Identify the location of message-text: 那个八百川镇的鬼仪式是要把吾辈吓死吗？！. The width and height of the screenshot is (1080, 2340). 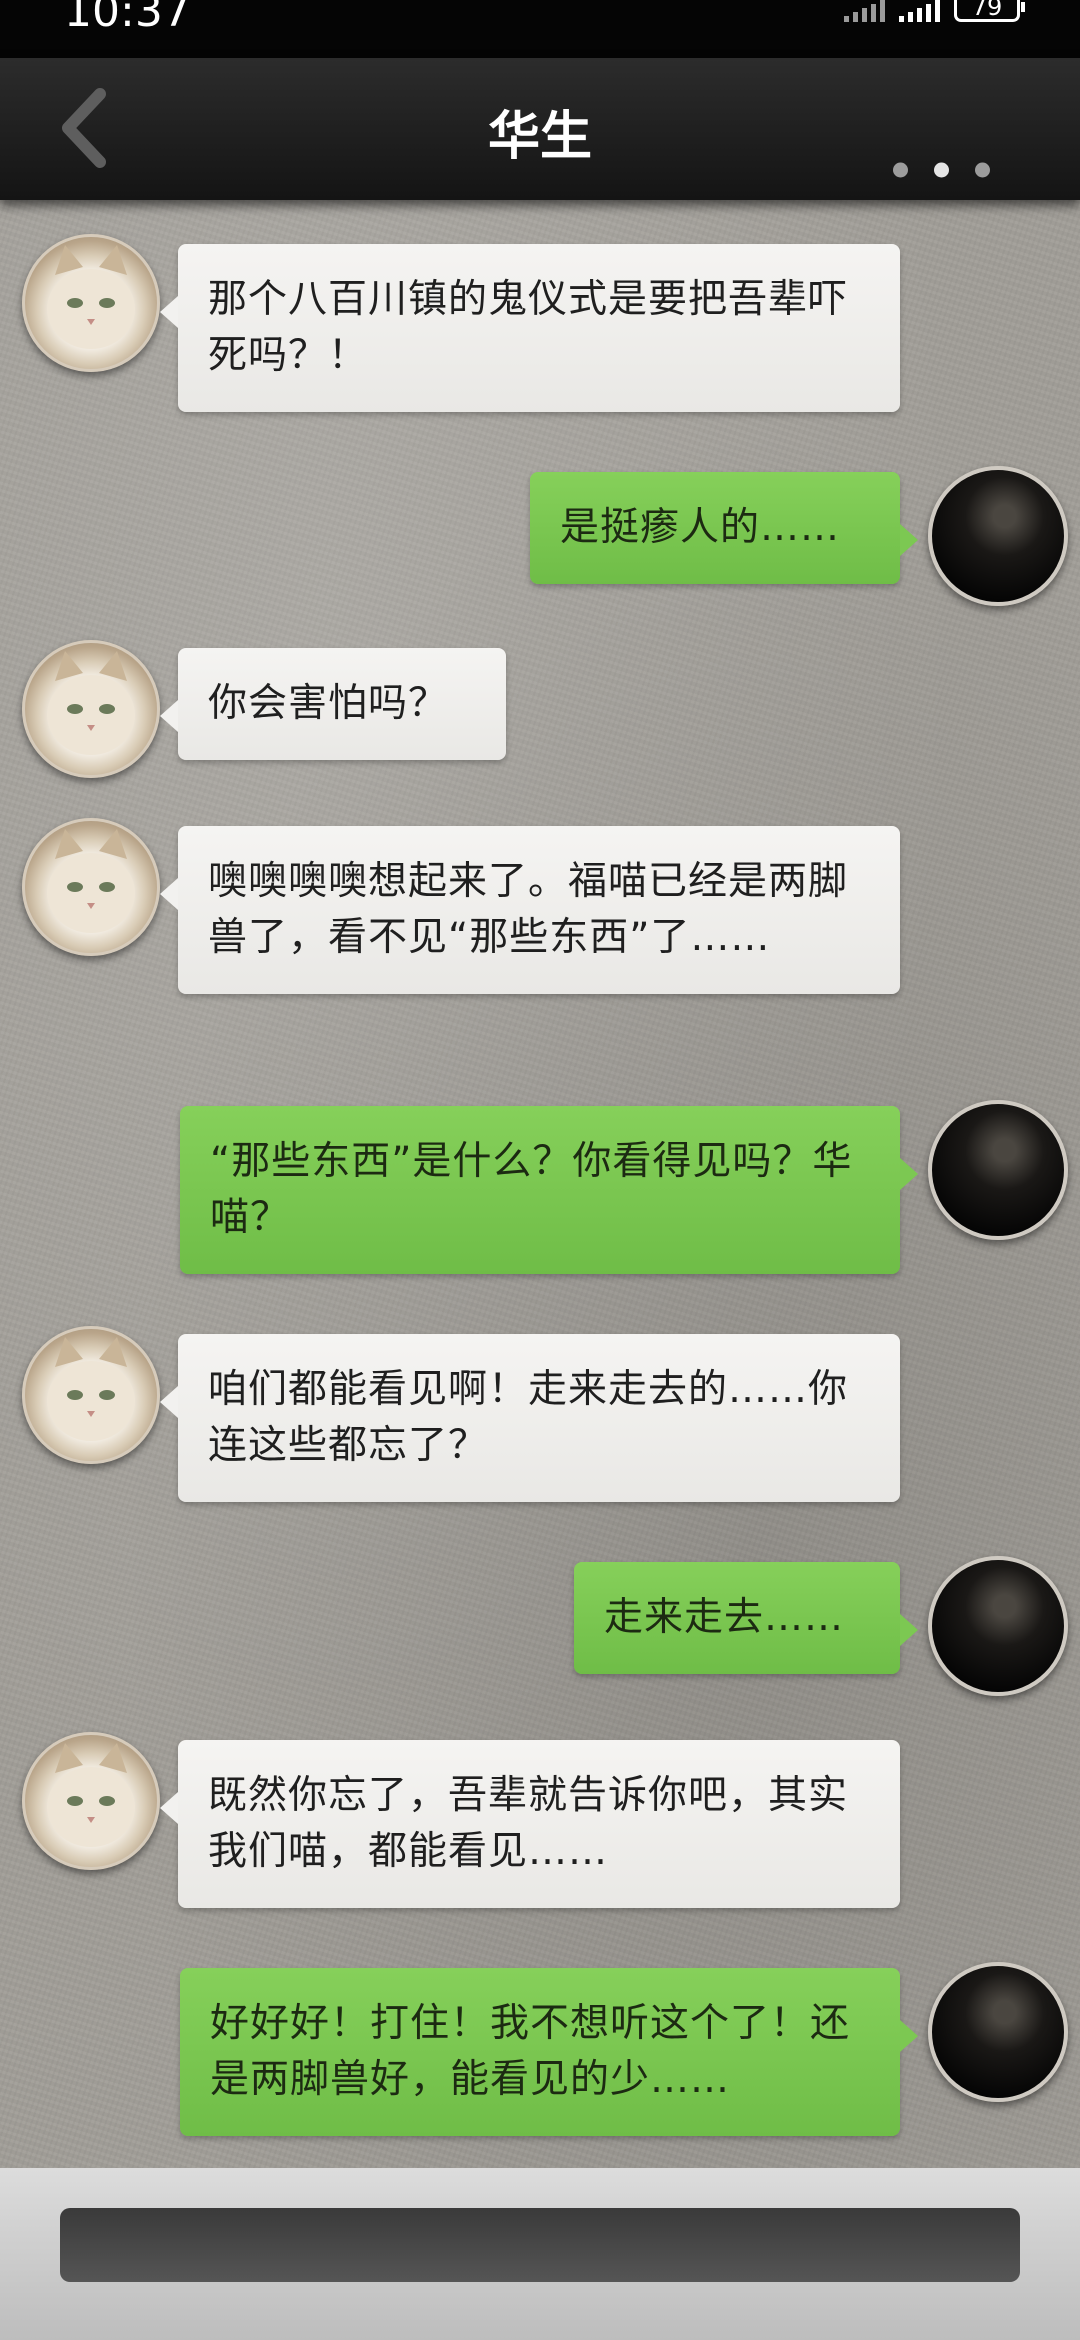
(528, 327).